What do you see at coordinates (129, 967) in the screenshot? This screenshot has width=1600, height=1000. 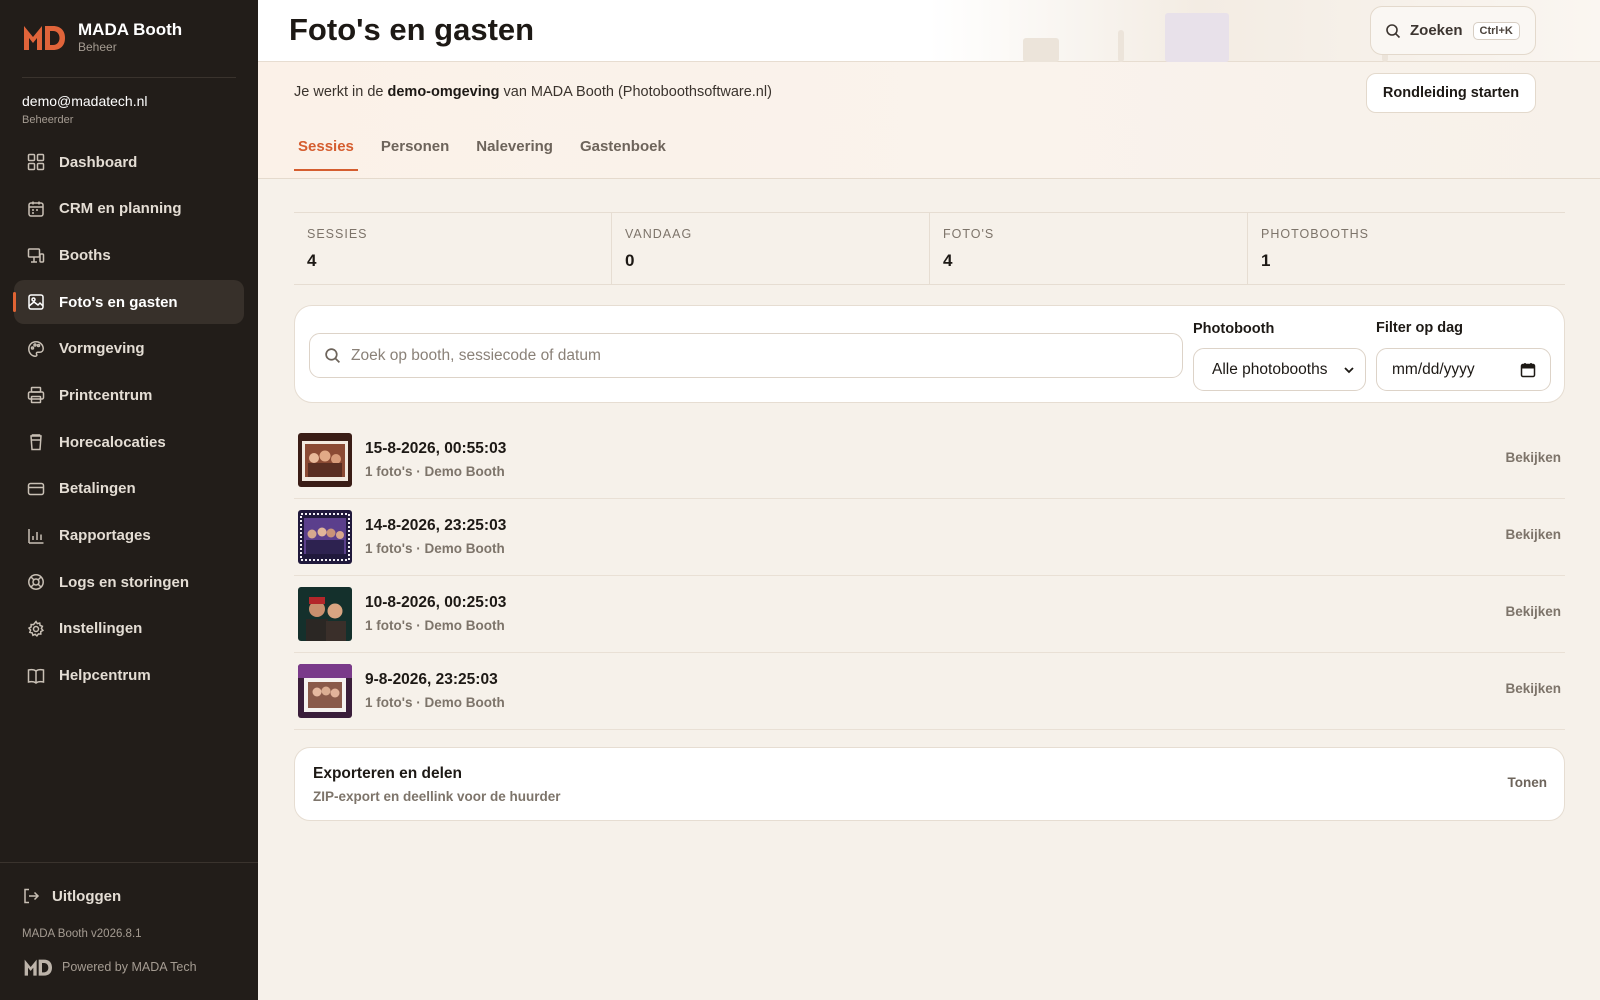 I see `powered-label: Powered by MADA Tech` at bounding box center [129, 967].